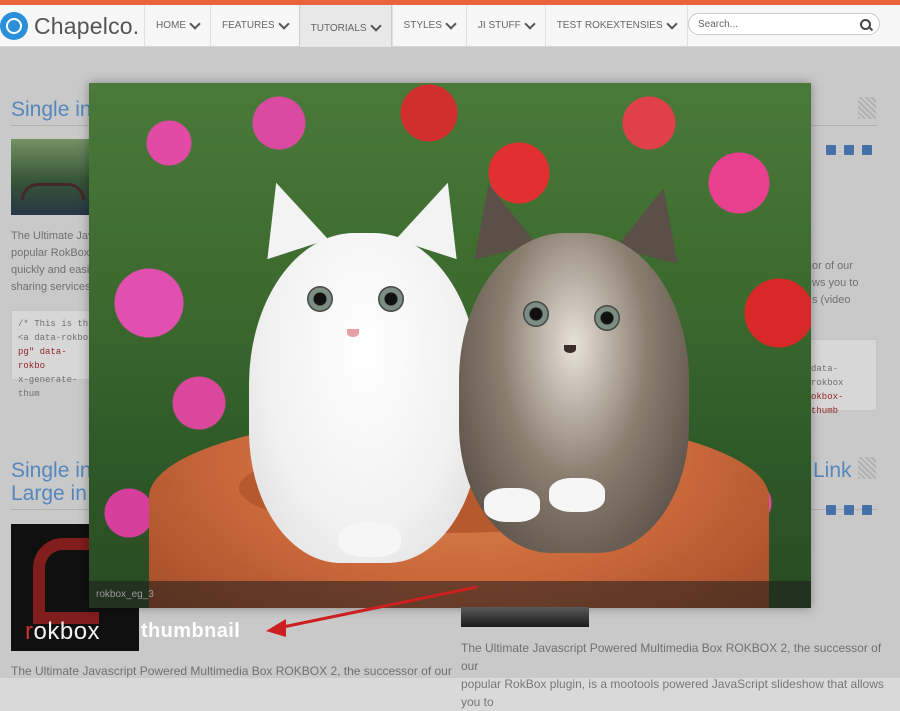  What do you see at coordinates (370, 540) in the screenshot?
I see `white-kitten-paw` at bounding box center [370, 540].